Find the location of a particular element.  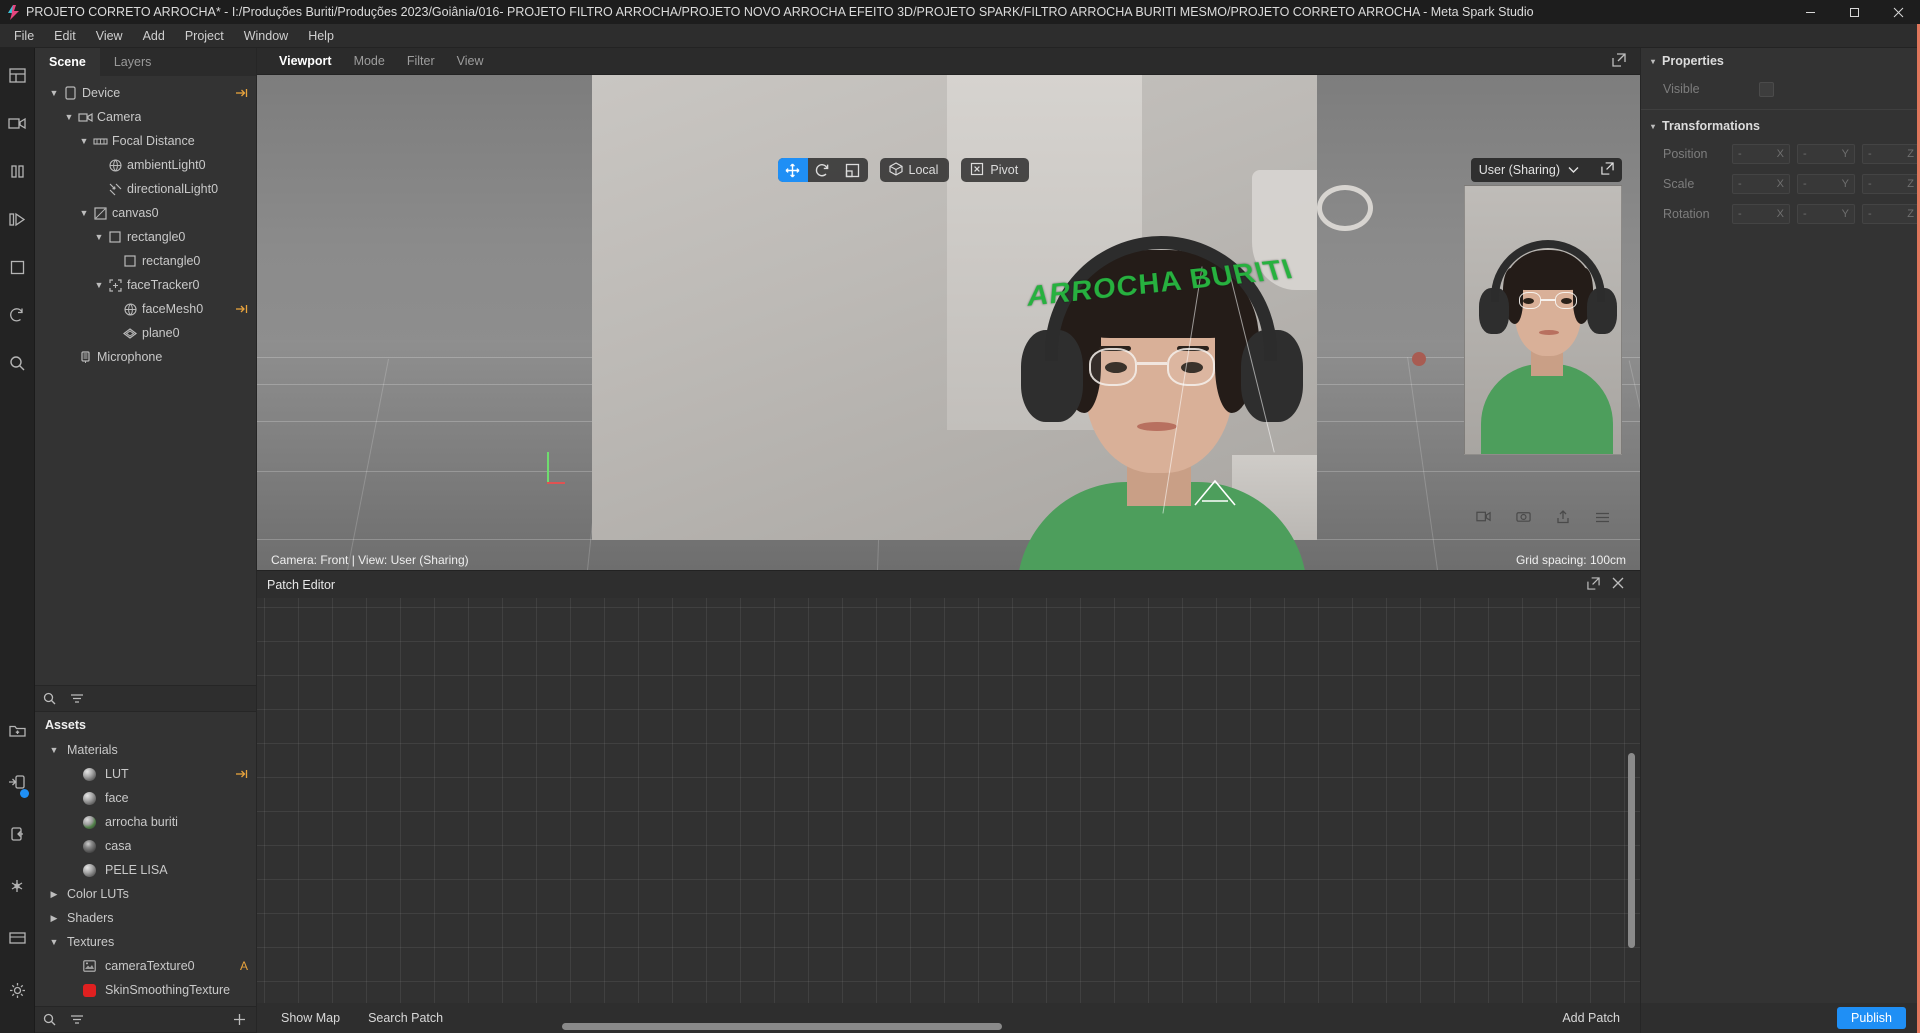

rotation-z-input: -Z is located at coordinates (1891, 214).